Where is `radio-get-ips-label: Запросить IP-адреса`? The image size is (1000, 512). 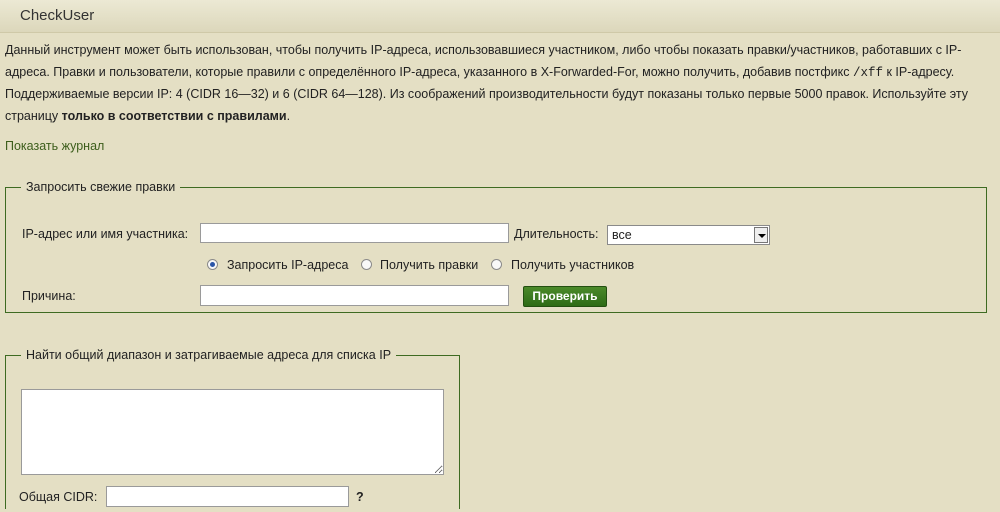
radio-get-ips-label: Запросить IP-адреса is located at coordinates (287, 265).